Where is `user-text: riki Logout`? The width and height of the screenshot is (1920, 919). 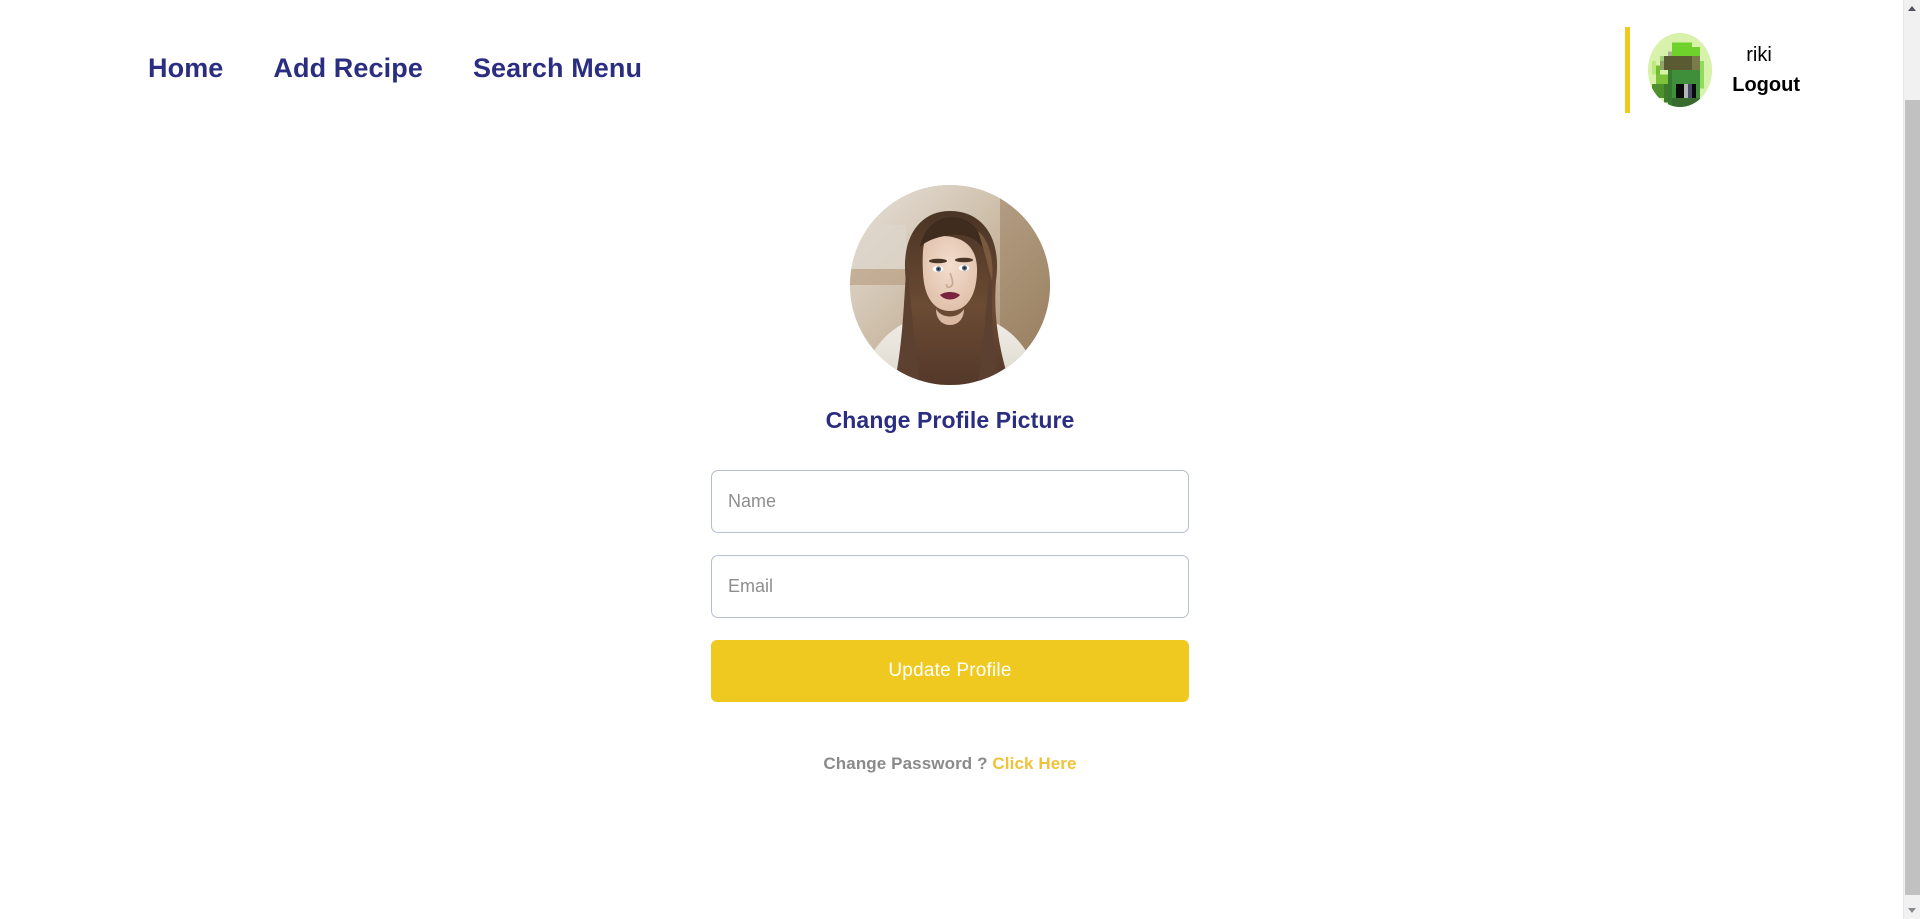 user-text: riki Logout is located at coordinates (1766, 70).